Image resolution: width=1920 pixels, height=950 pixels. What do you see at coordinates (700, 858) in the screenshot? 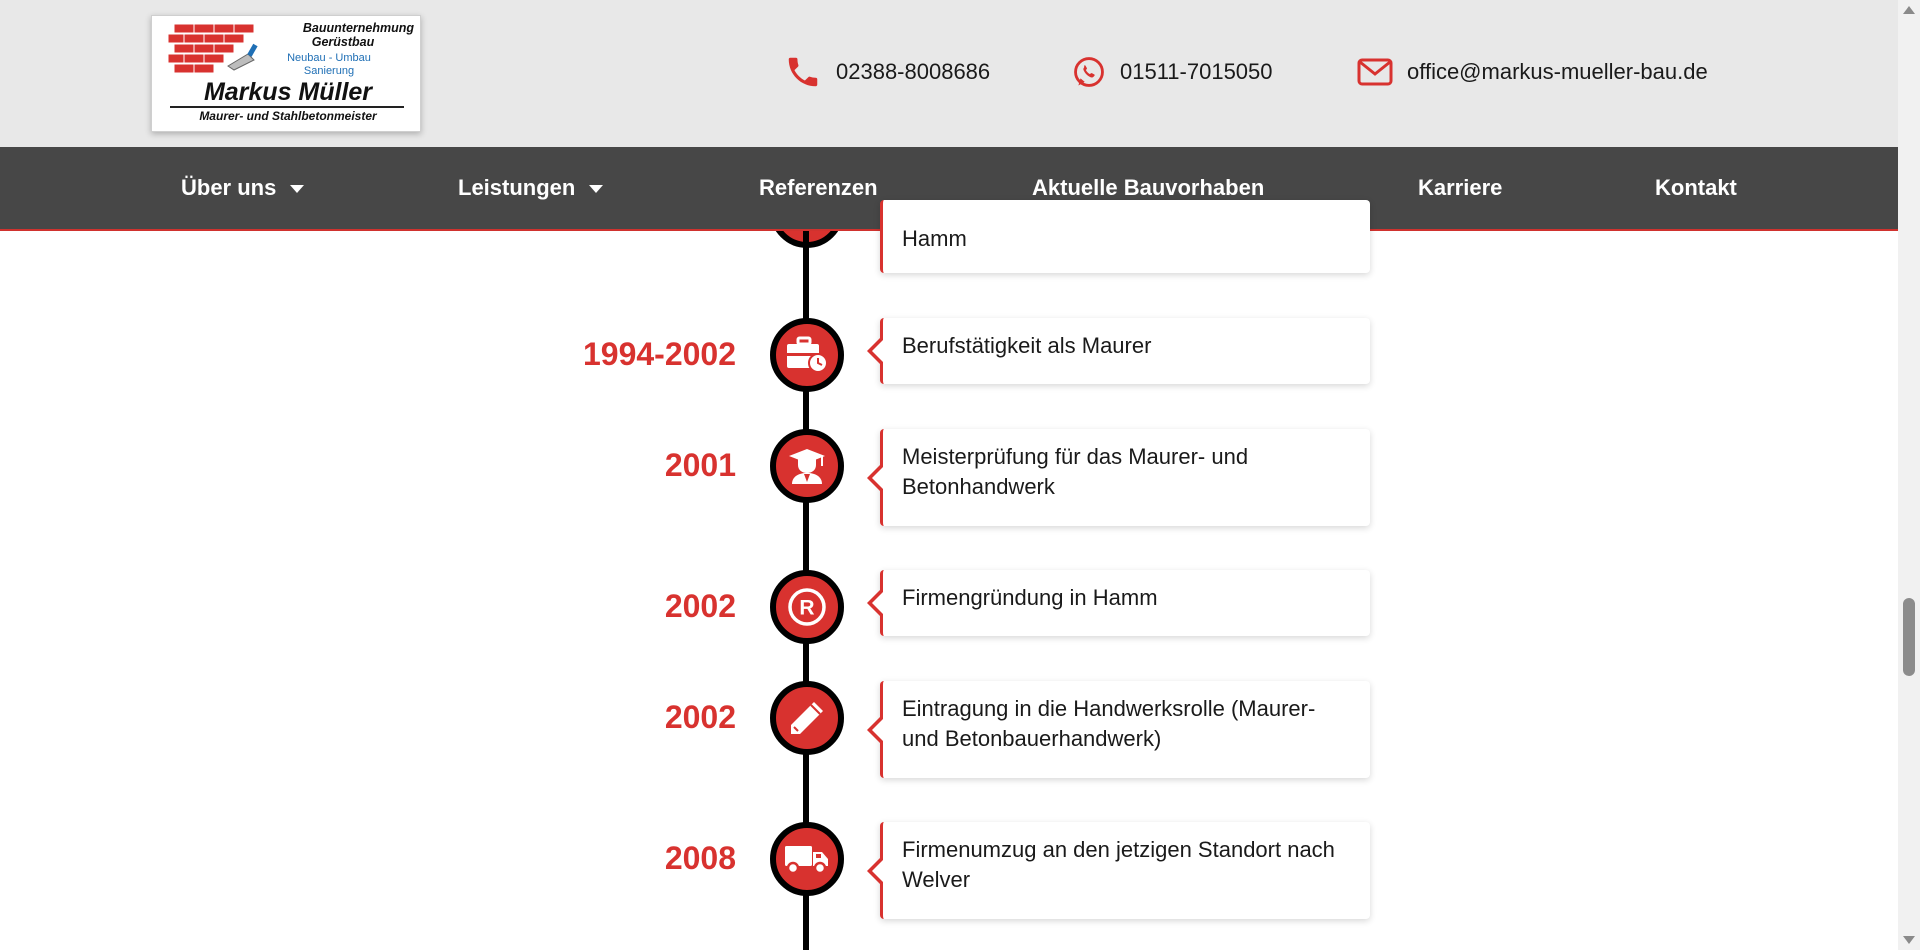
I see `timeline-year: 2008` at bounding box center [700, 858].